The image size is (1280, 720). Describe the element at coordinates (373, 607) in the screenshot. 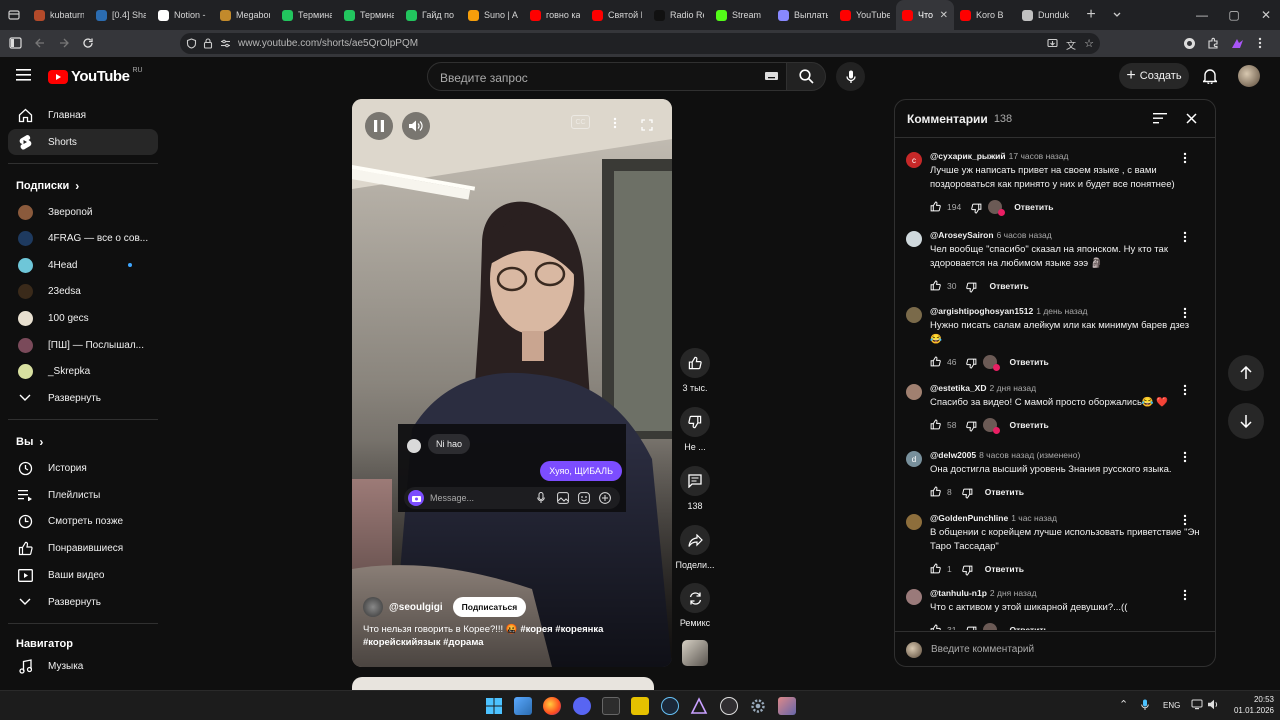

I see `channel-avatar` at that location.